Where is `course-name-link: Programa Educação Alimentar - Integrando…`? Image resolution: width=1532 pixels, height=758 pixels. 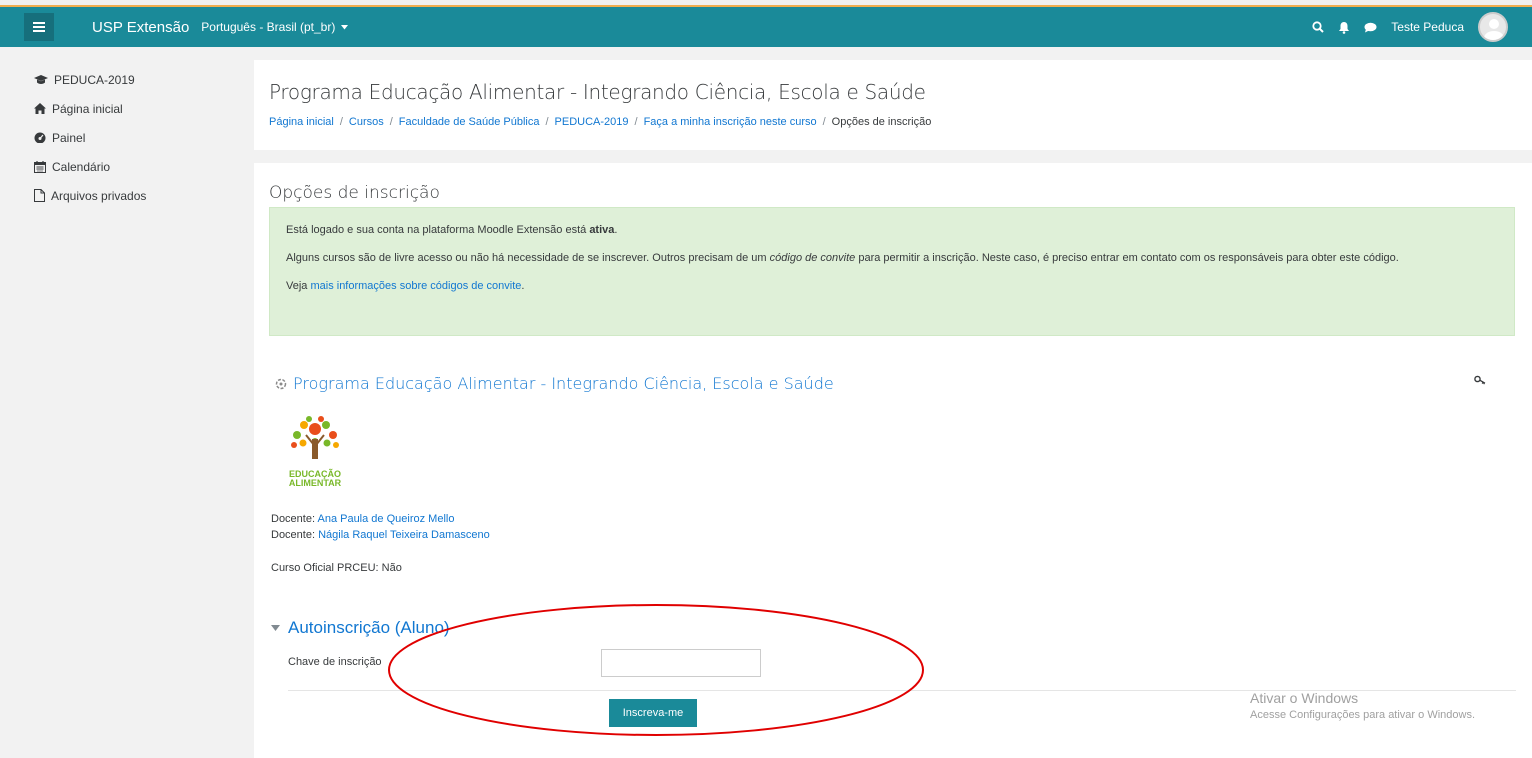
course-name-link: Programa Educação Alimentar - Integrando… is located at coordinates (563, 383).